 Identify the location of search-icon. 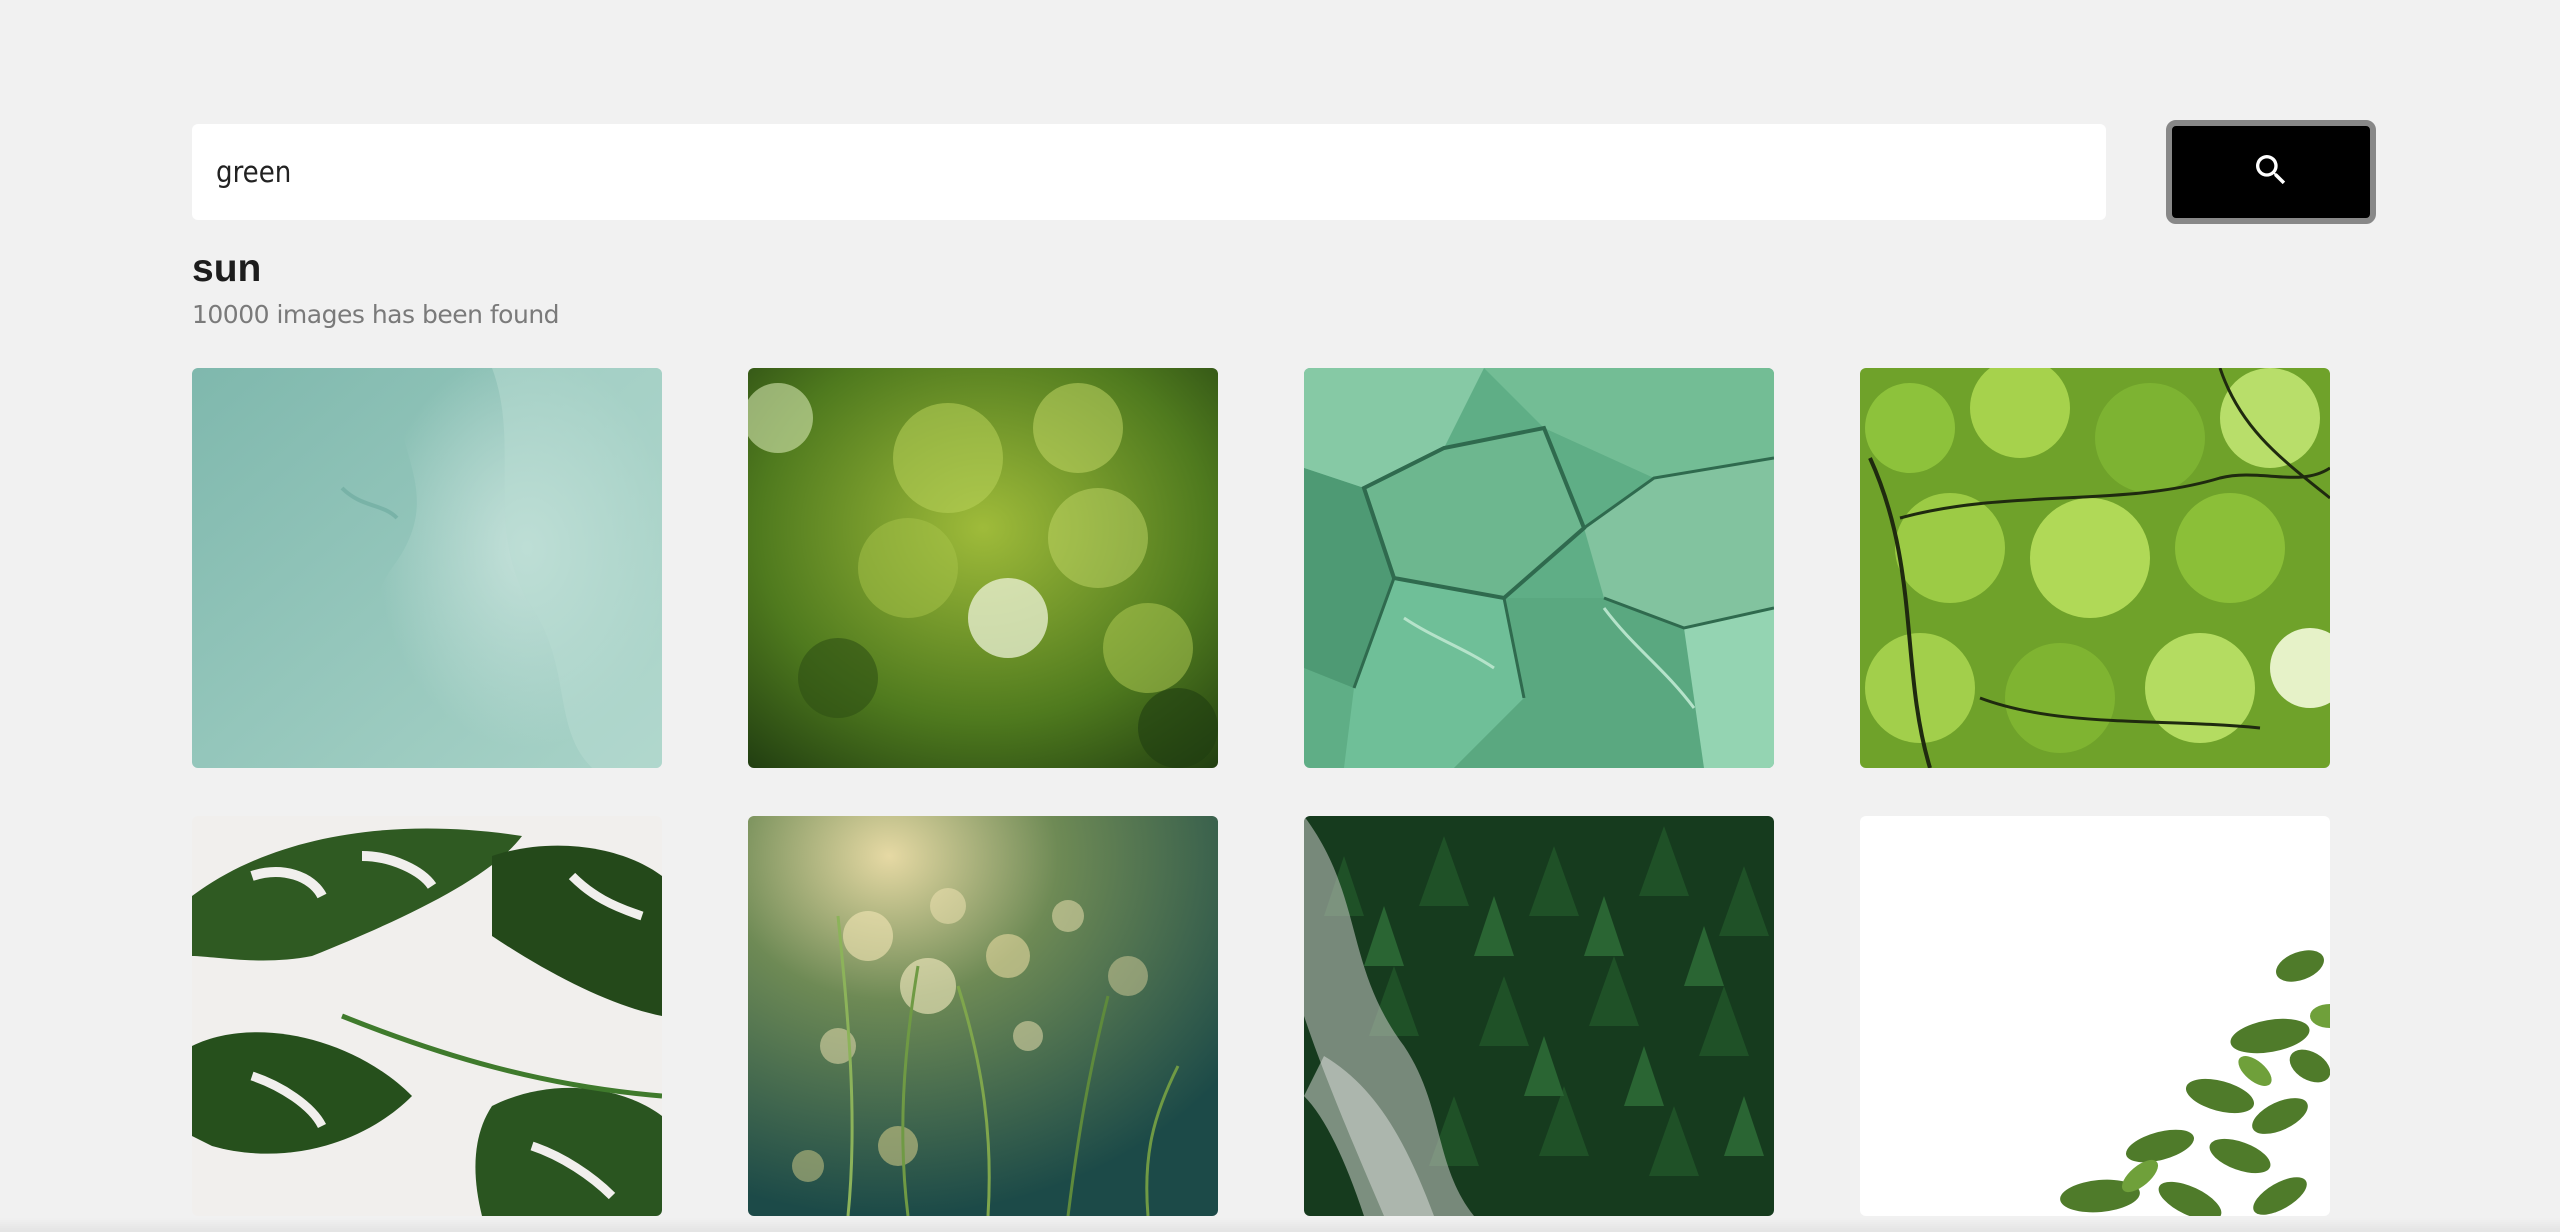
(2271, 172).